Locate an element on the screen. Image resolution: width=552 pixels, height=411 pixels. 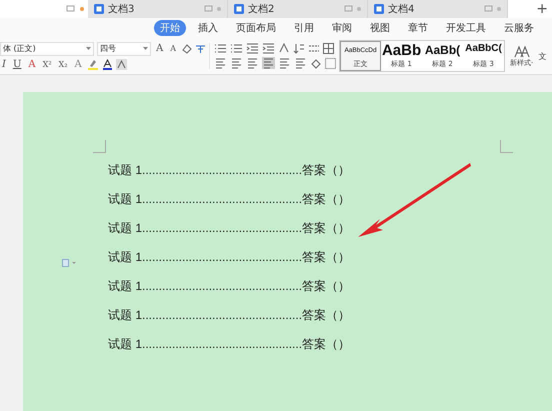
paragraph-marker-icon is located at coordinates (69, 263).